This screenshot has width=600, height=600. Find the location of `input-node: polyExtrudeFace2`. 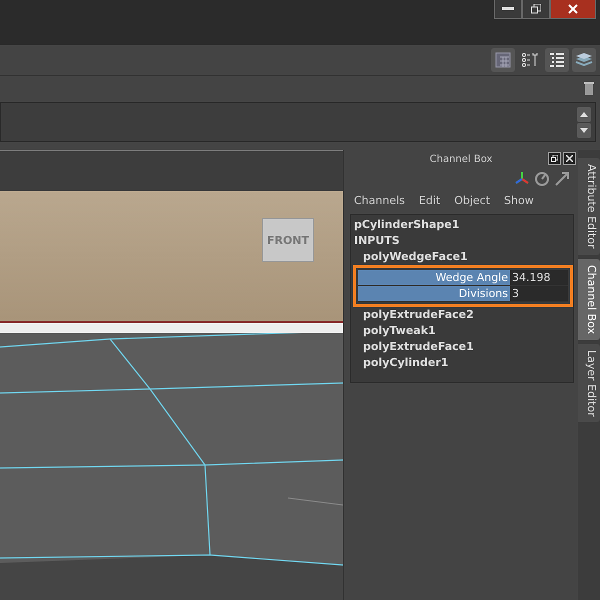

input-node: polyExtrudeFace2 is located at coordinates (462, 315).